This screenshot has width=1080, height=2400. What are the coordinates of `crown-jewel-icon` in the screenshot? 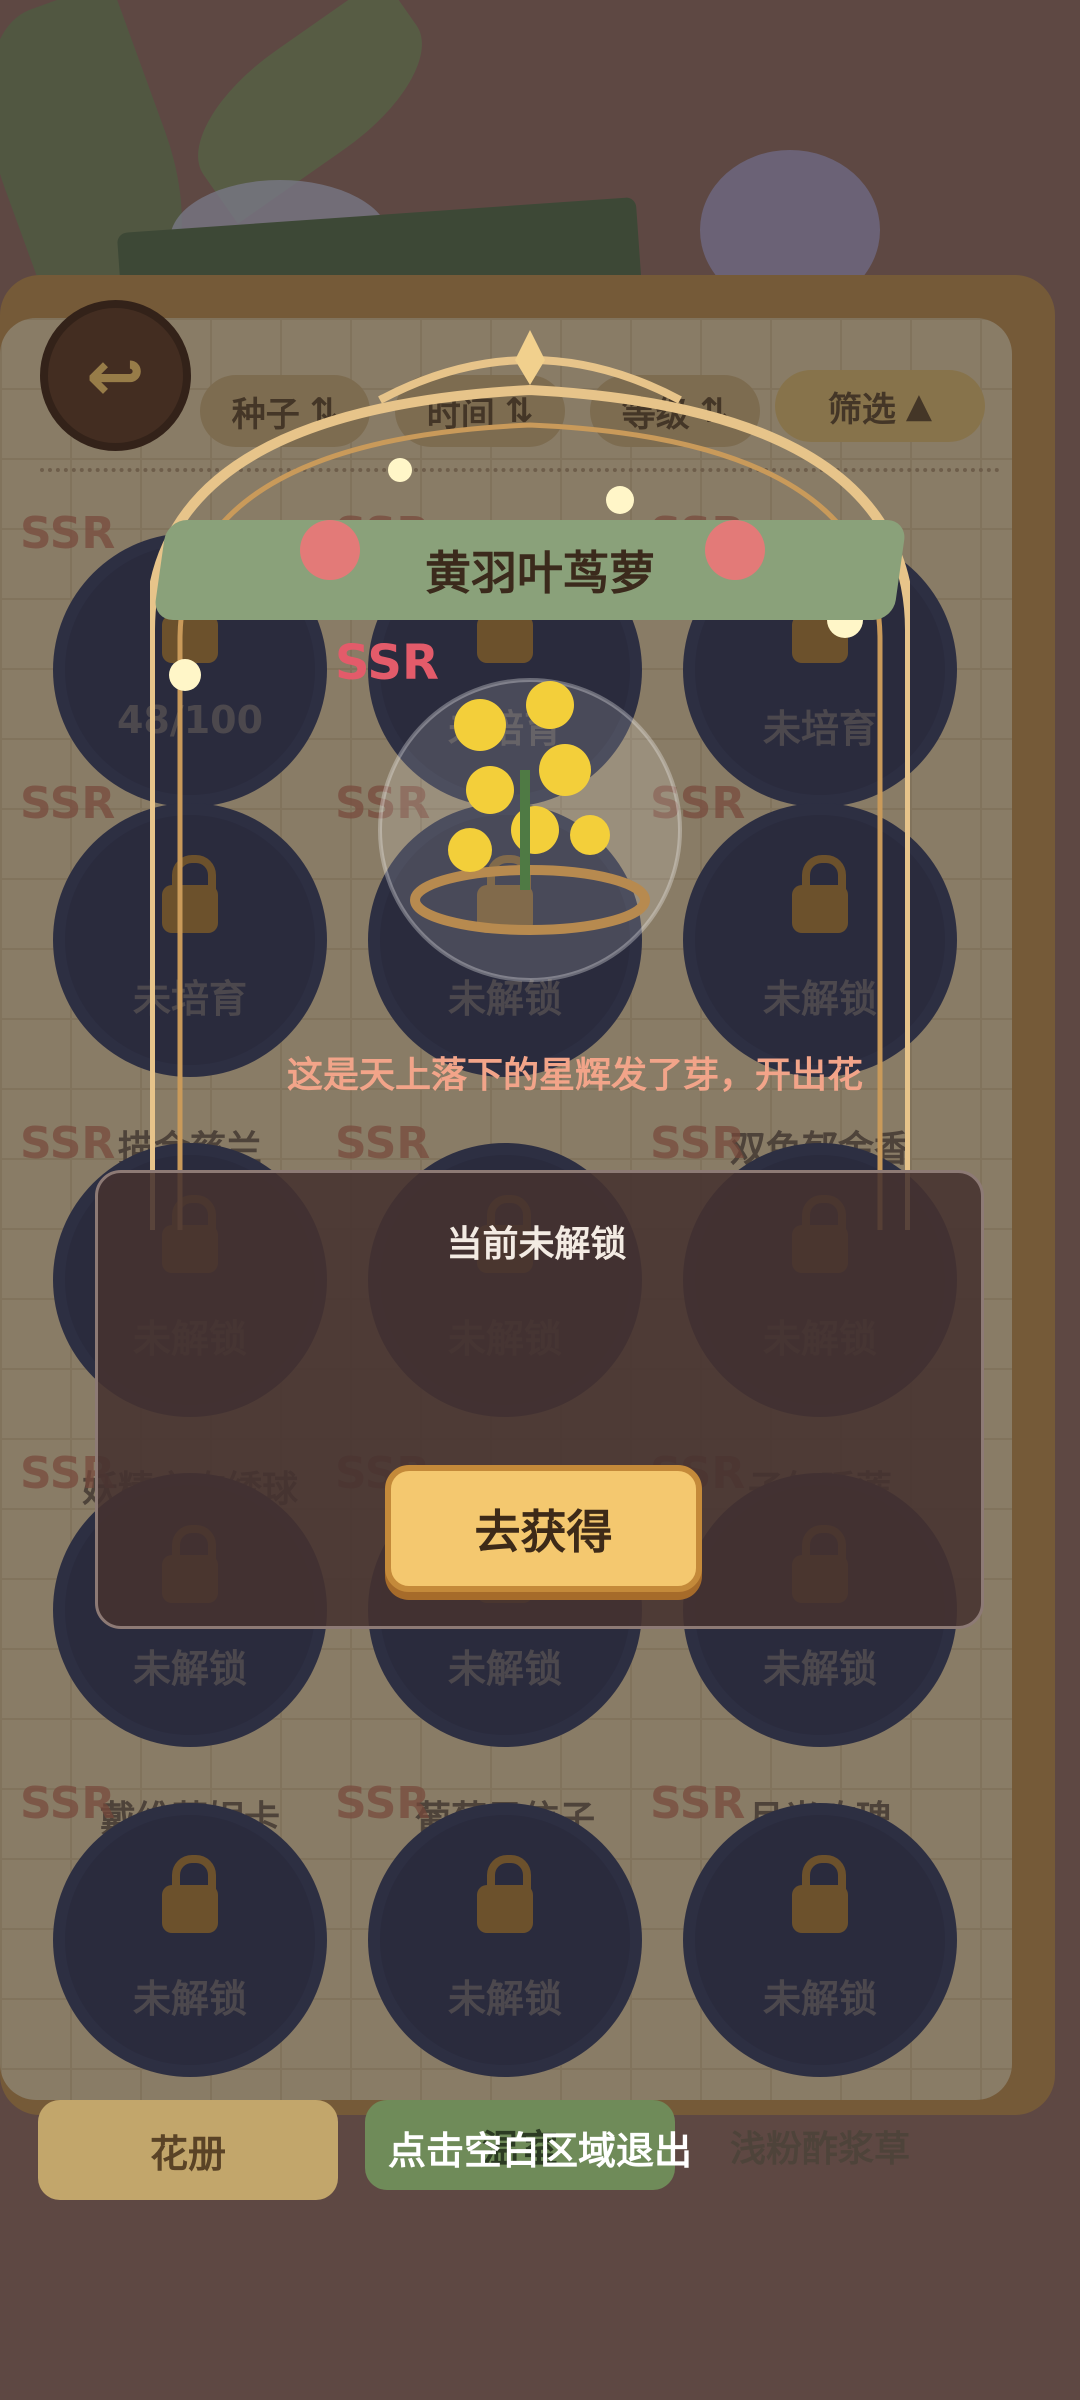 It's located at (530, 357).